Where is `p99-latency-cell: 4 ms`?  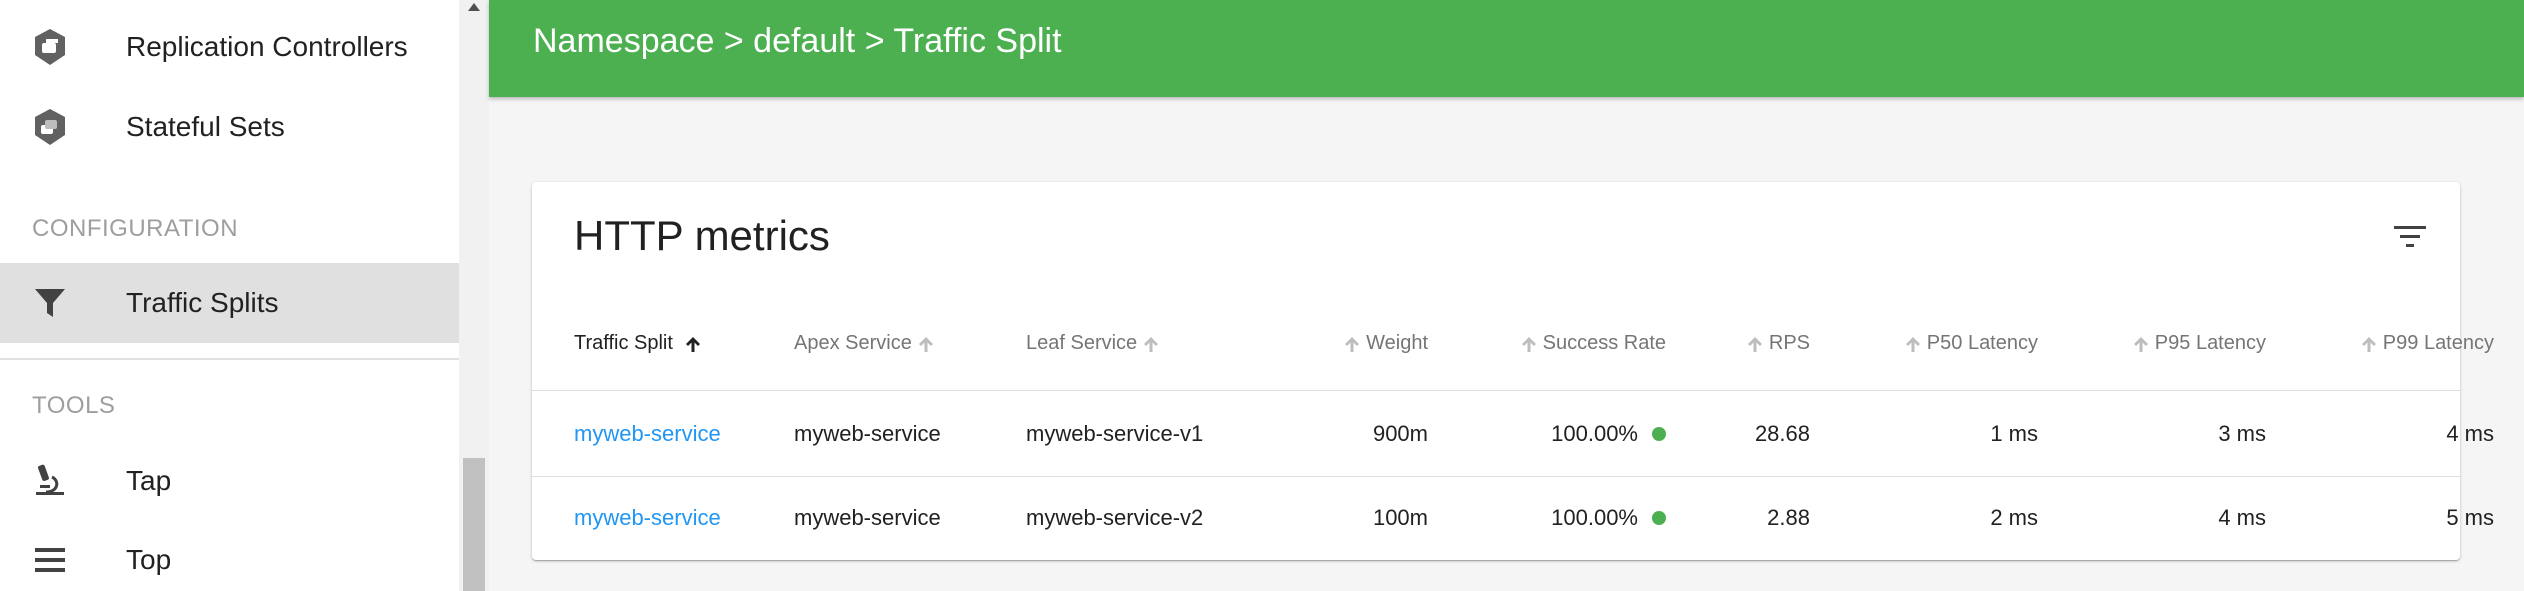
p99-latency-cell: 4 ms is located at coordinates (2470, 433).